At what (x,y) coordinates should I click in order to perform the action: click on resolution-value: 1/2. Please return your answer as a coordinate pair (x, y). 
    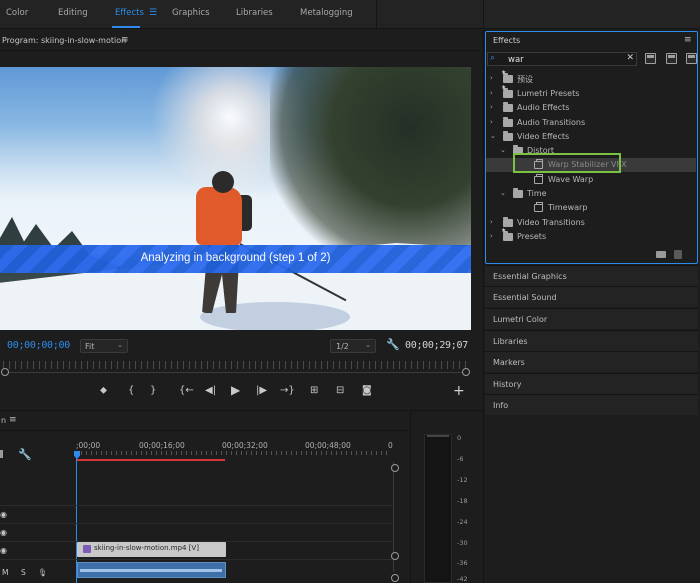
    Looking at the image, I should click on (342, 346).